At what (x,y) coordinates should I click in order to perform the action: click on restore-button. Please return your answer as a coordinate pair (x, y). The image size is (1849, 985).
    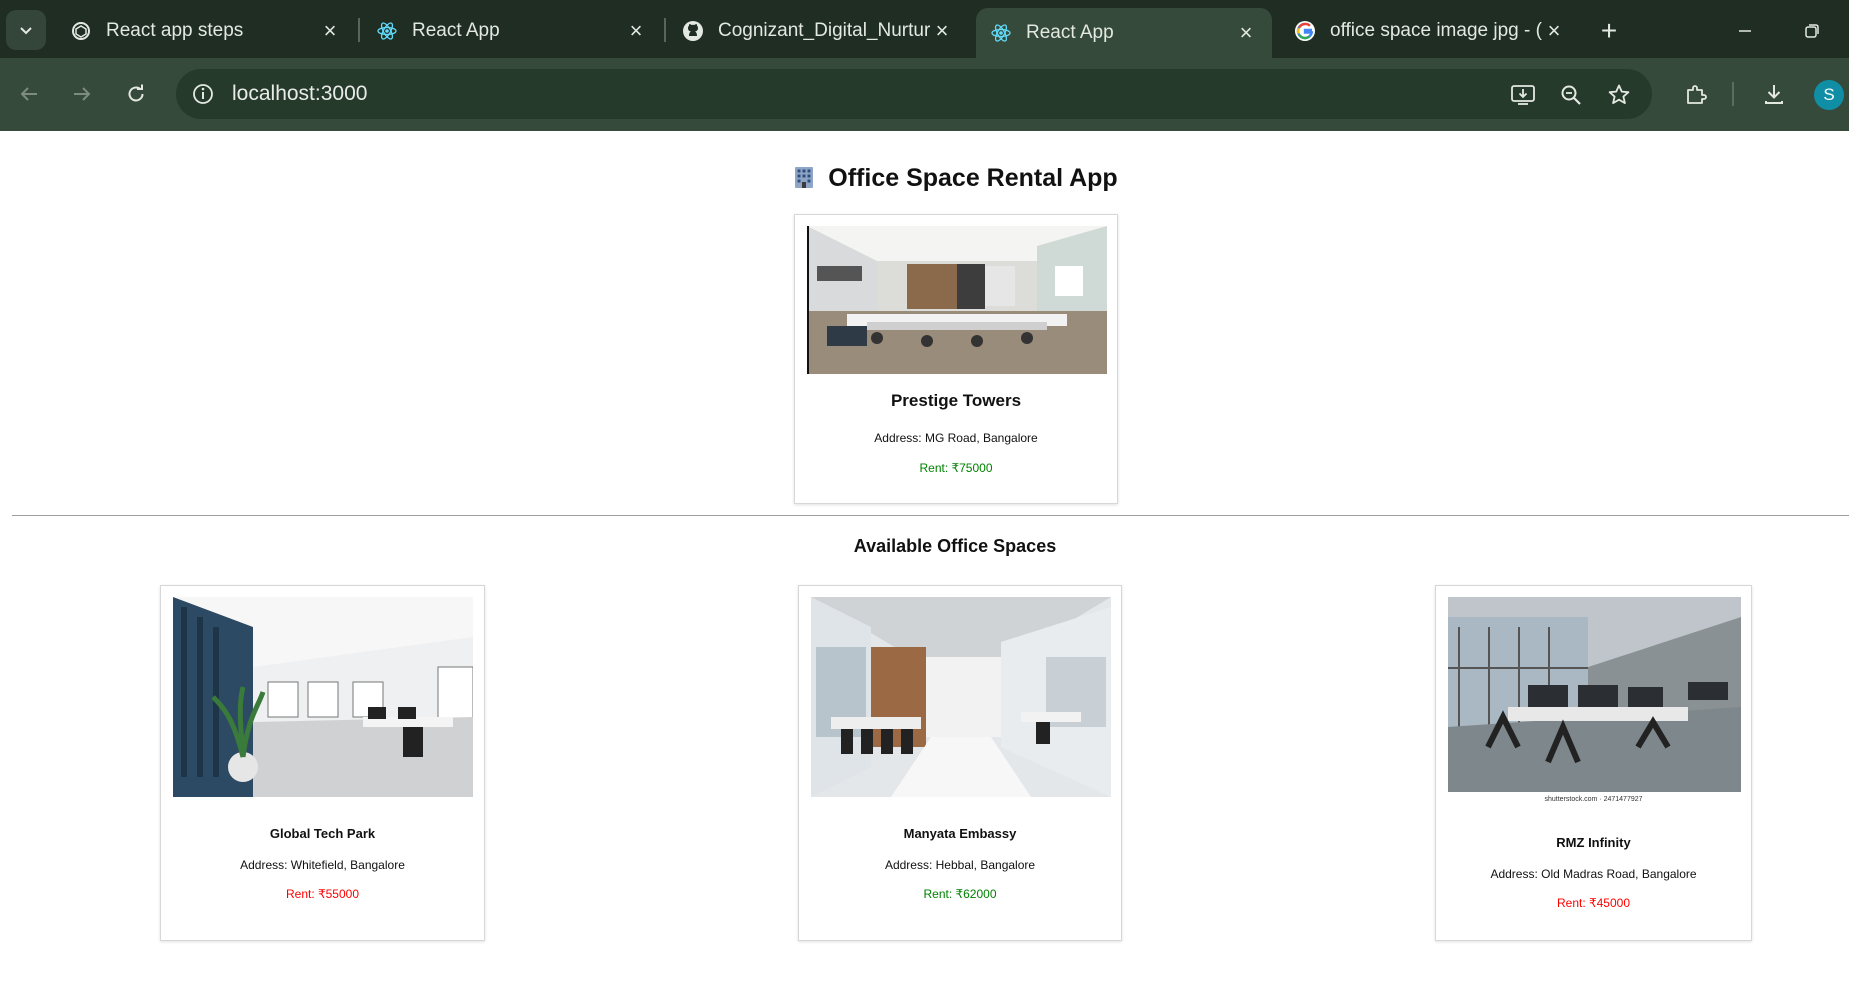
    Looking at the image, I should click on (1812, 31).